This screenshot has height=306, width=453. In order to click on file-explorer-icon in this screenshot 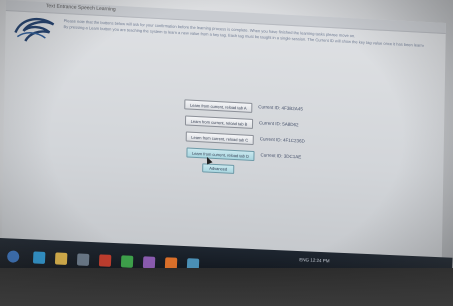, I will do `click(61, 258)`.